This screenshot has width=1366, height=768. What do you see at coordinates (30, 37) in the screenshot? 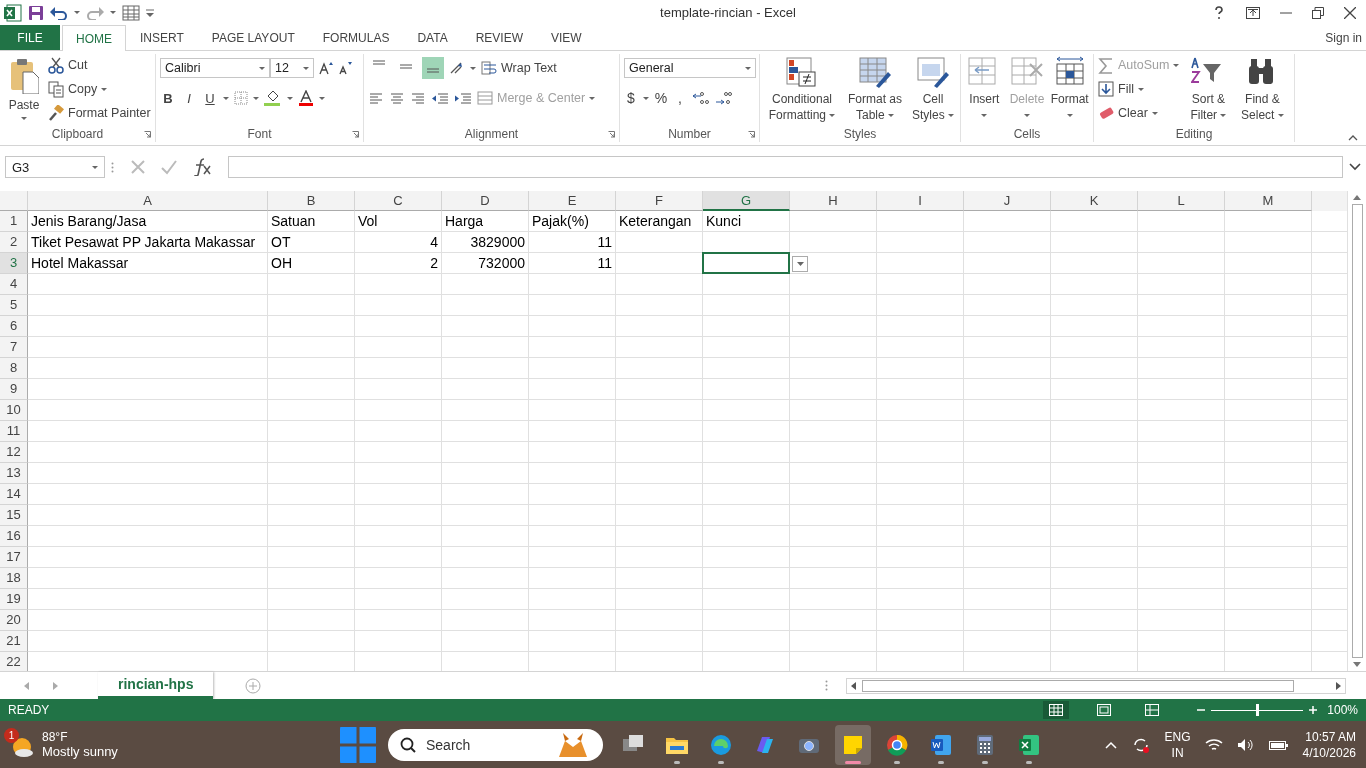
I see `file-tab: FILE` at bounding box center [30, 37].